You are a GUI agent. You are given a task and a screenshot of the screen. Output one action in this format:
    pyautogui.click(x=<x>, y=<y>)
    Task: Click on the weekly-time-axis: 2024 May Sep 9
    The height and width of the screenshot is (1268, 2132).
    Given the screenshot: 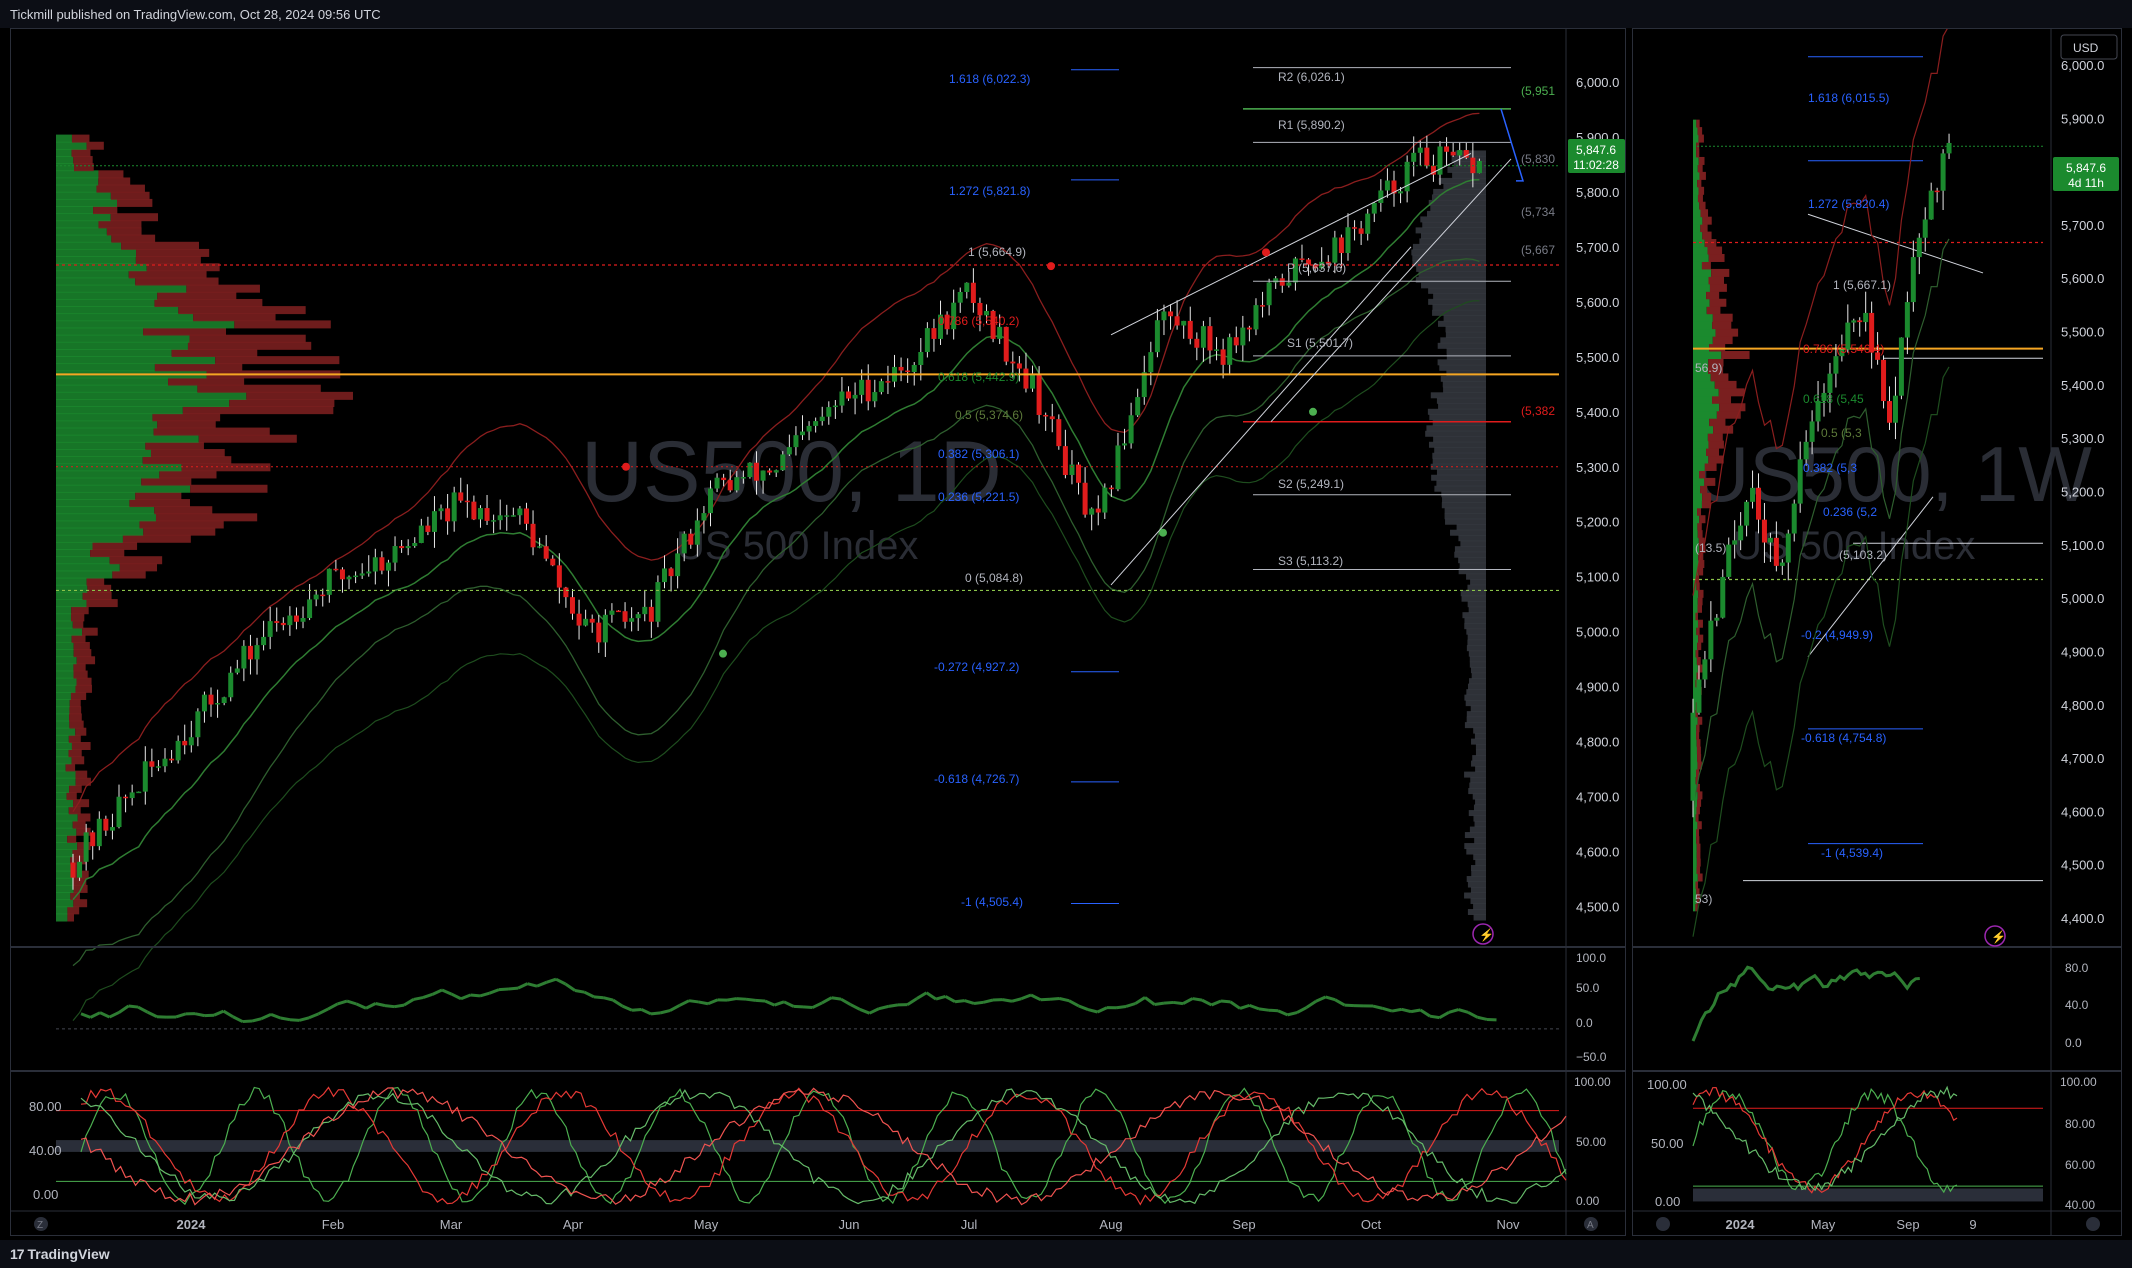 What is the action you would take?
    pyautogui.click(x=1851, y=1224)
    